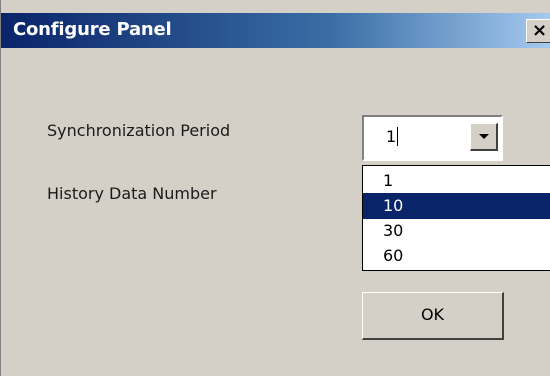  What do you see at coordinates (456, 206) in the screenshot?
I see `dropdown-option-10: 10` at bounding box center [456, 206].